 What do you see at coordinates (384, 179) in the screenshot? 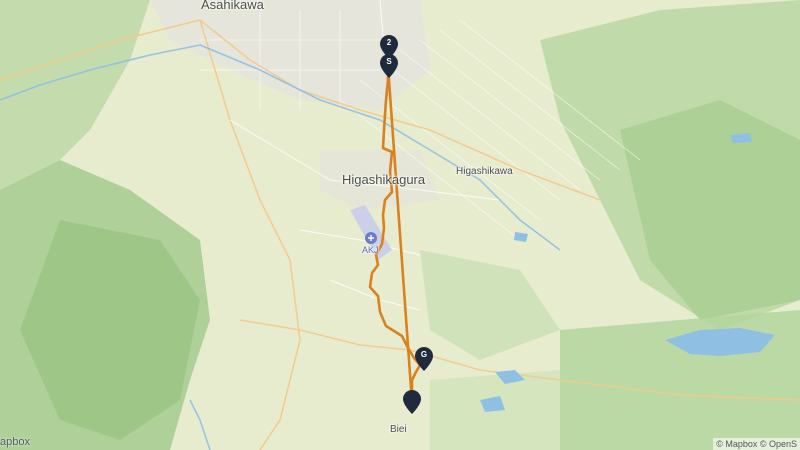
I see `place-label-higashikagura: Higashikagura` at bounding box center [384, 179].